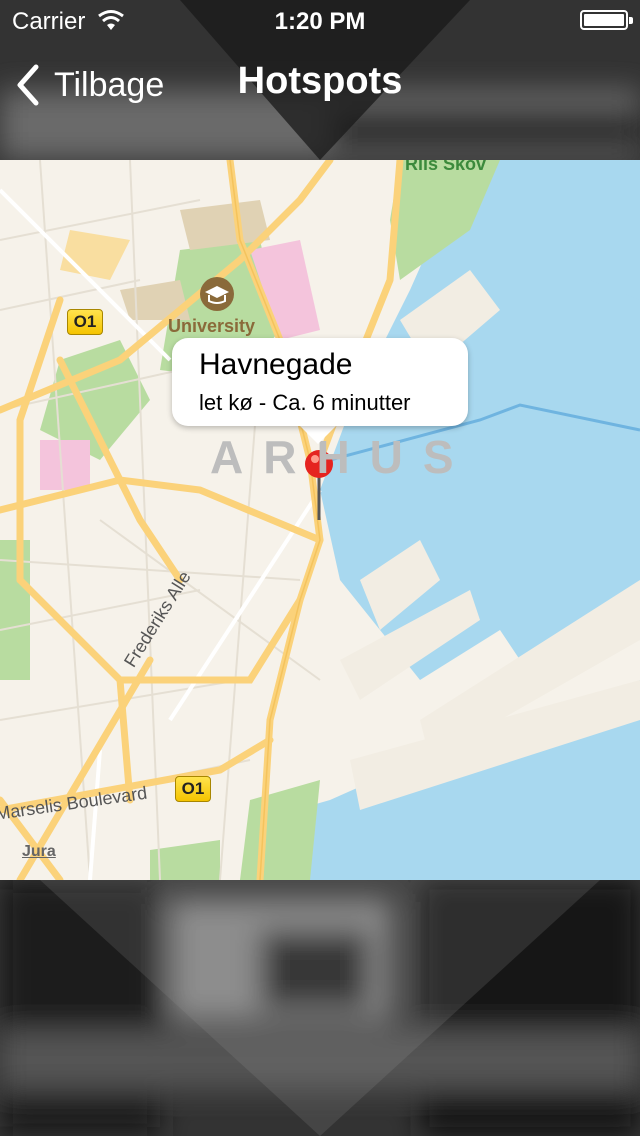 The image size is (640, 1136). Describe the element at coordinates (305, 402) in the screenshot. I see `callout-subtitle: let kø - Ca. 6 minutter` at that location.